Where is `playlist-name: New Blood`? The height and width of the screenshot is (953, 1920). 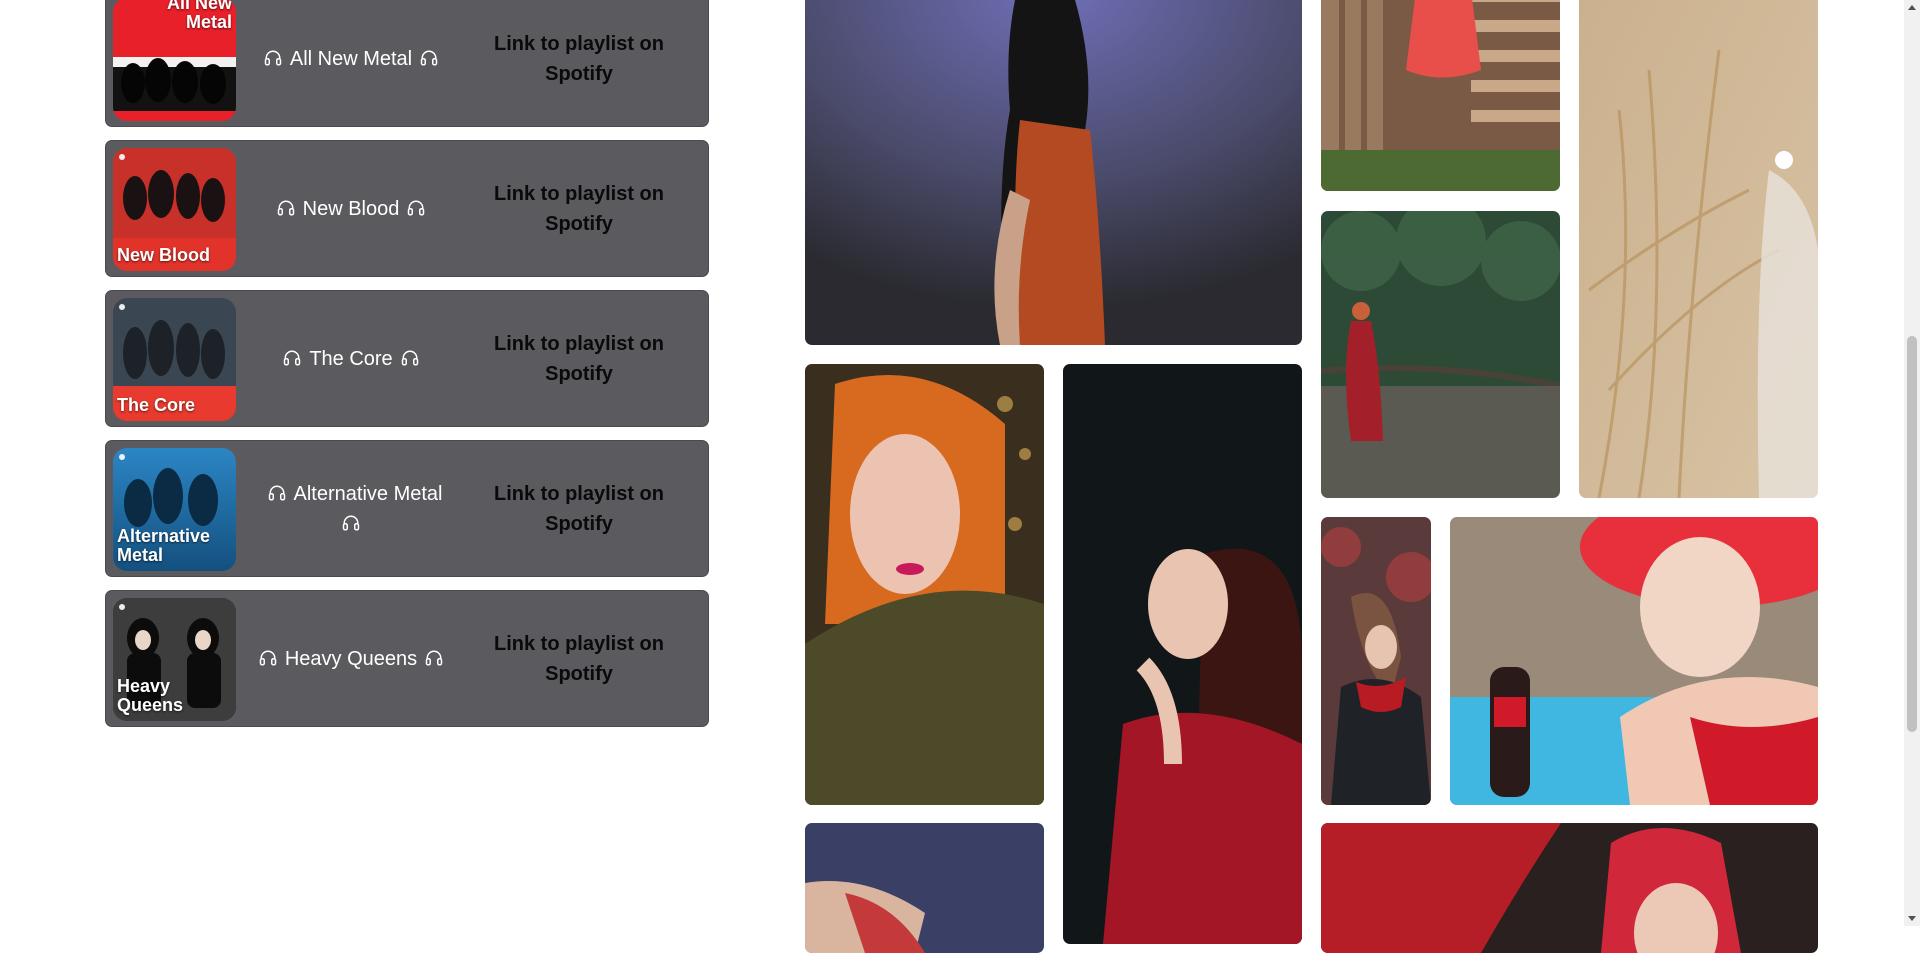
playlist-name: New Blood is located at coordinates (351, 208).